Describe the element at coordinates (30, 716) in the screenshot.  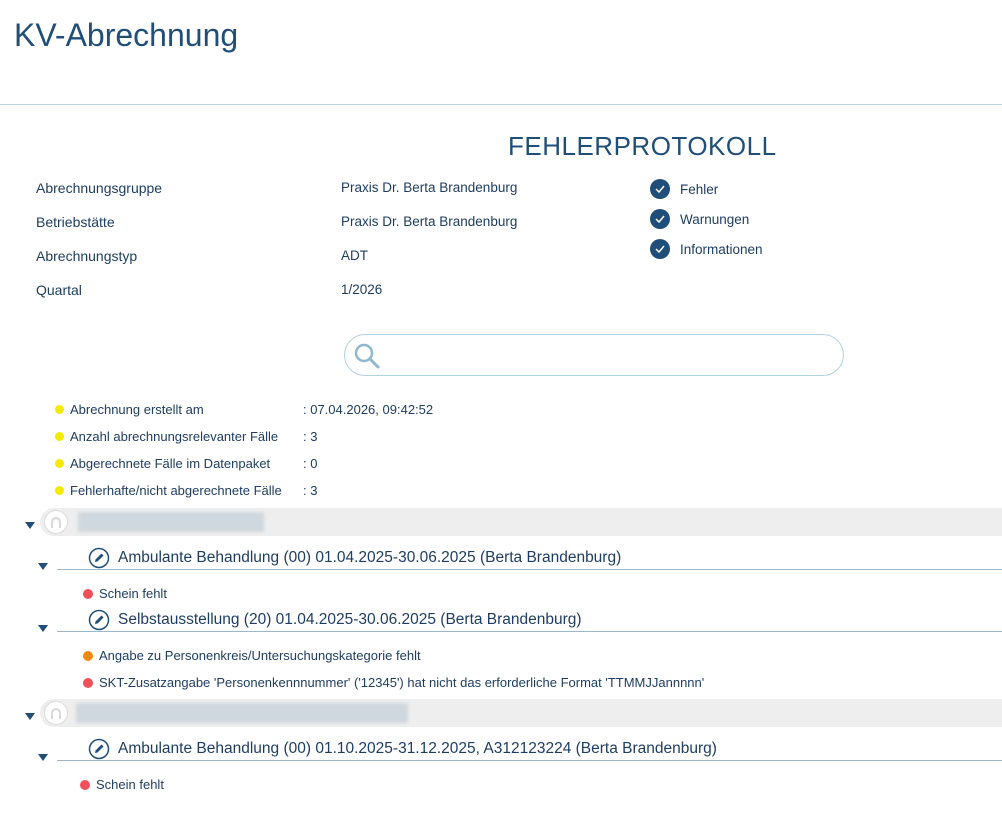
I see `collapse-patient-2-icon` at that location.